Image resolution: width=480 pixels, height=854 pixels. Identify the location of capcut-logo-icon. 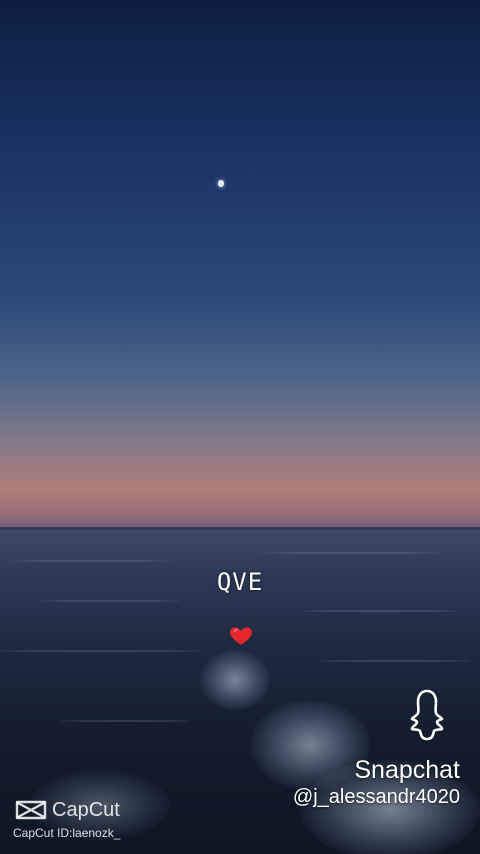
(31, 810).